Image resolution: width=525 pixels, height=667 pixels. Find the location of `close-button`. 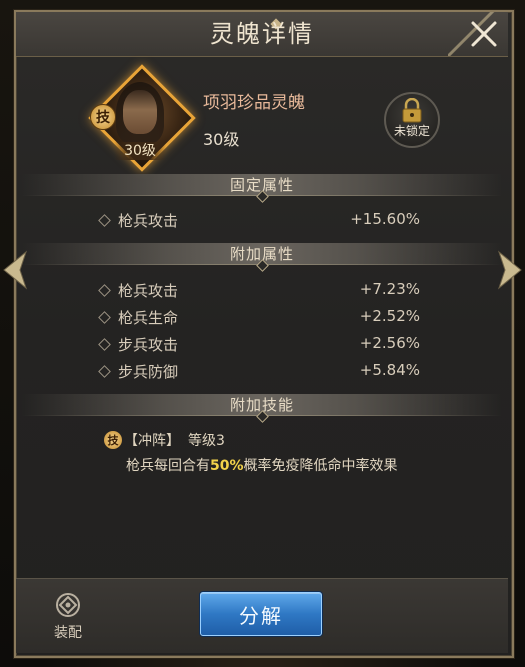

close-button is located at coordinates (484, 34).